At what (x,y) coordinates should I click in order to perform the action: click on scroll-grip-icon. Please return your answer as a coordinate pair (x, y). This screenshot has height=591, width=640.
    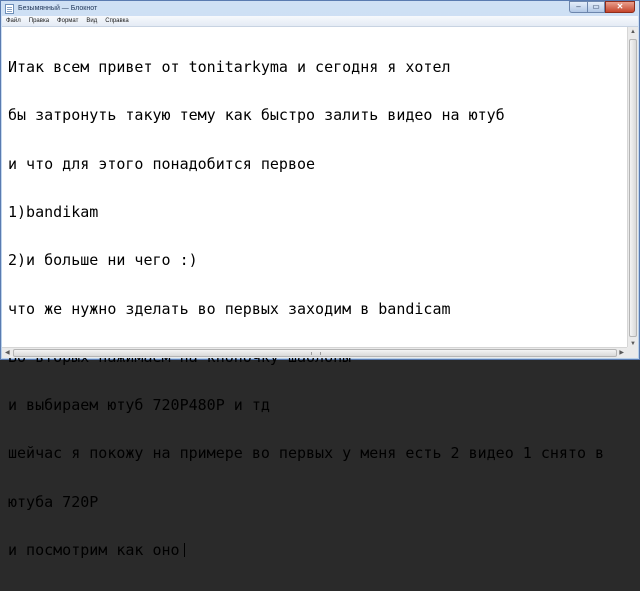
    Looking at the image, I should click on (316, 353).